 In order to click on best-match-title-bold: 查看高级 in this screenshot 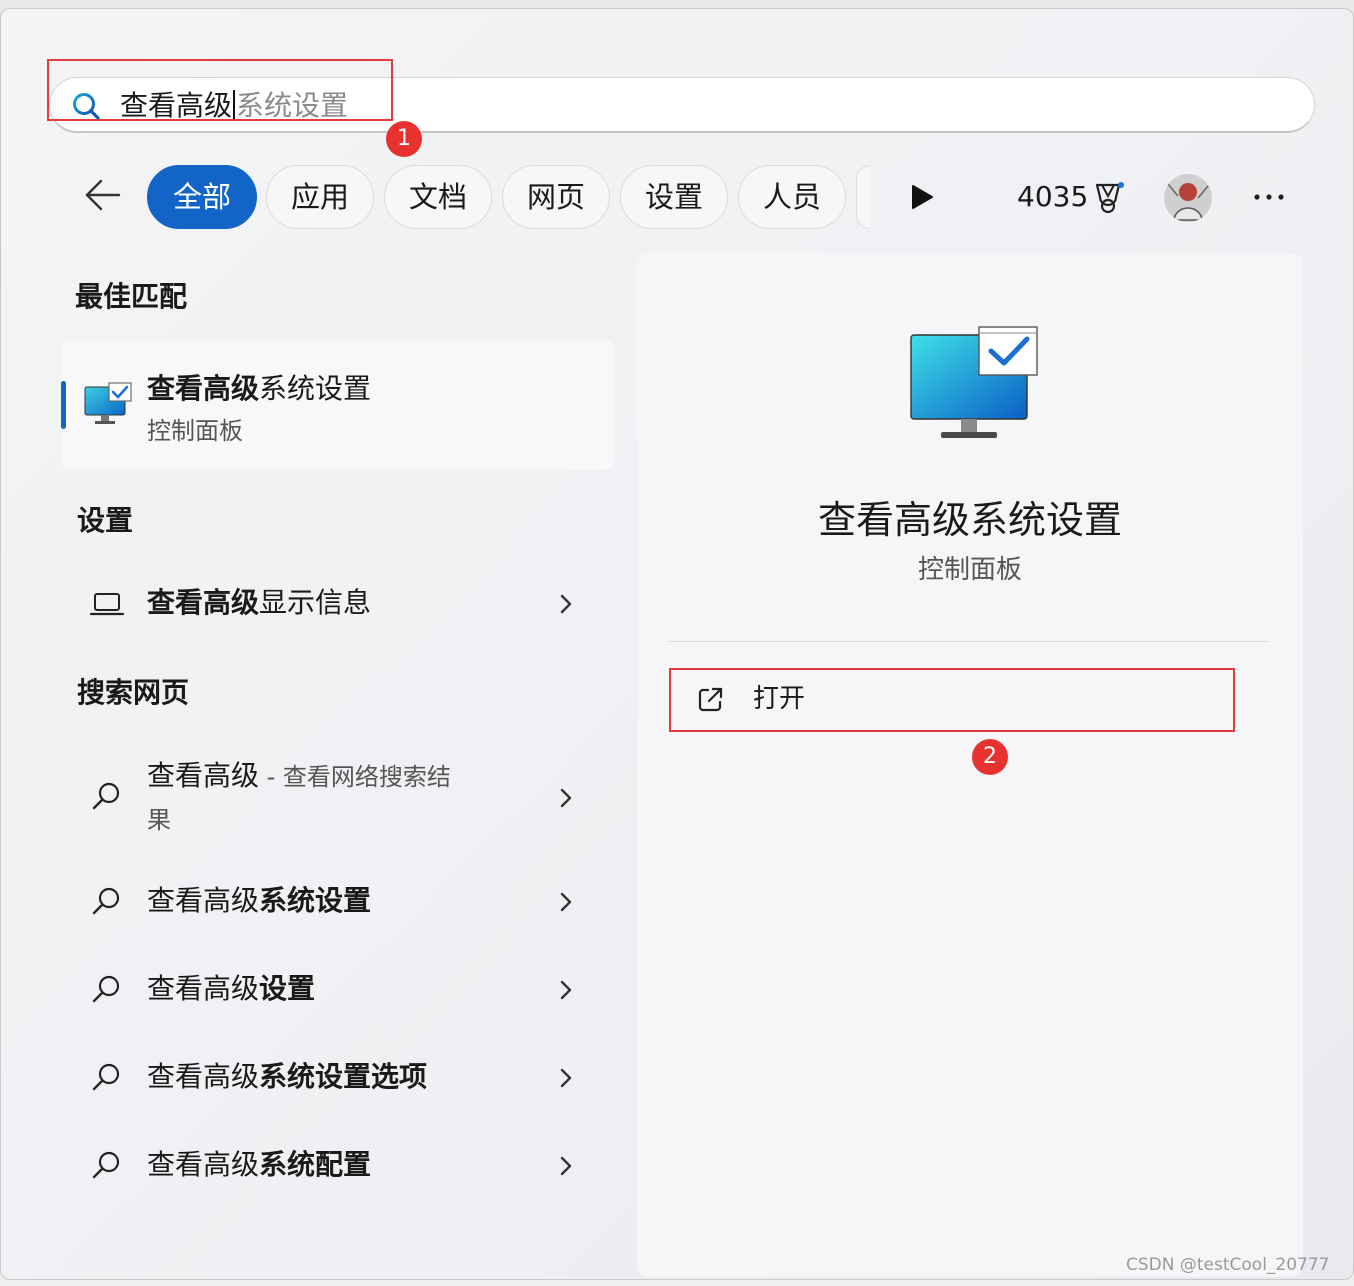, I will do `click(203, 388)`.